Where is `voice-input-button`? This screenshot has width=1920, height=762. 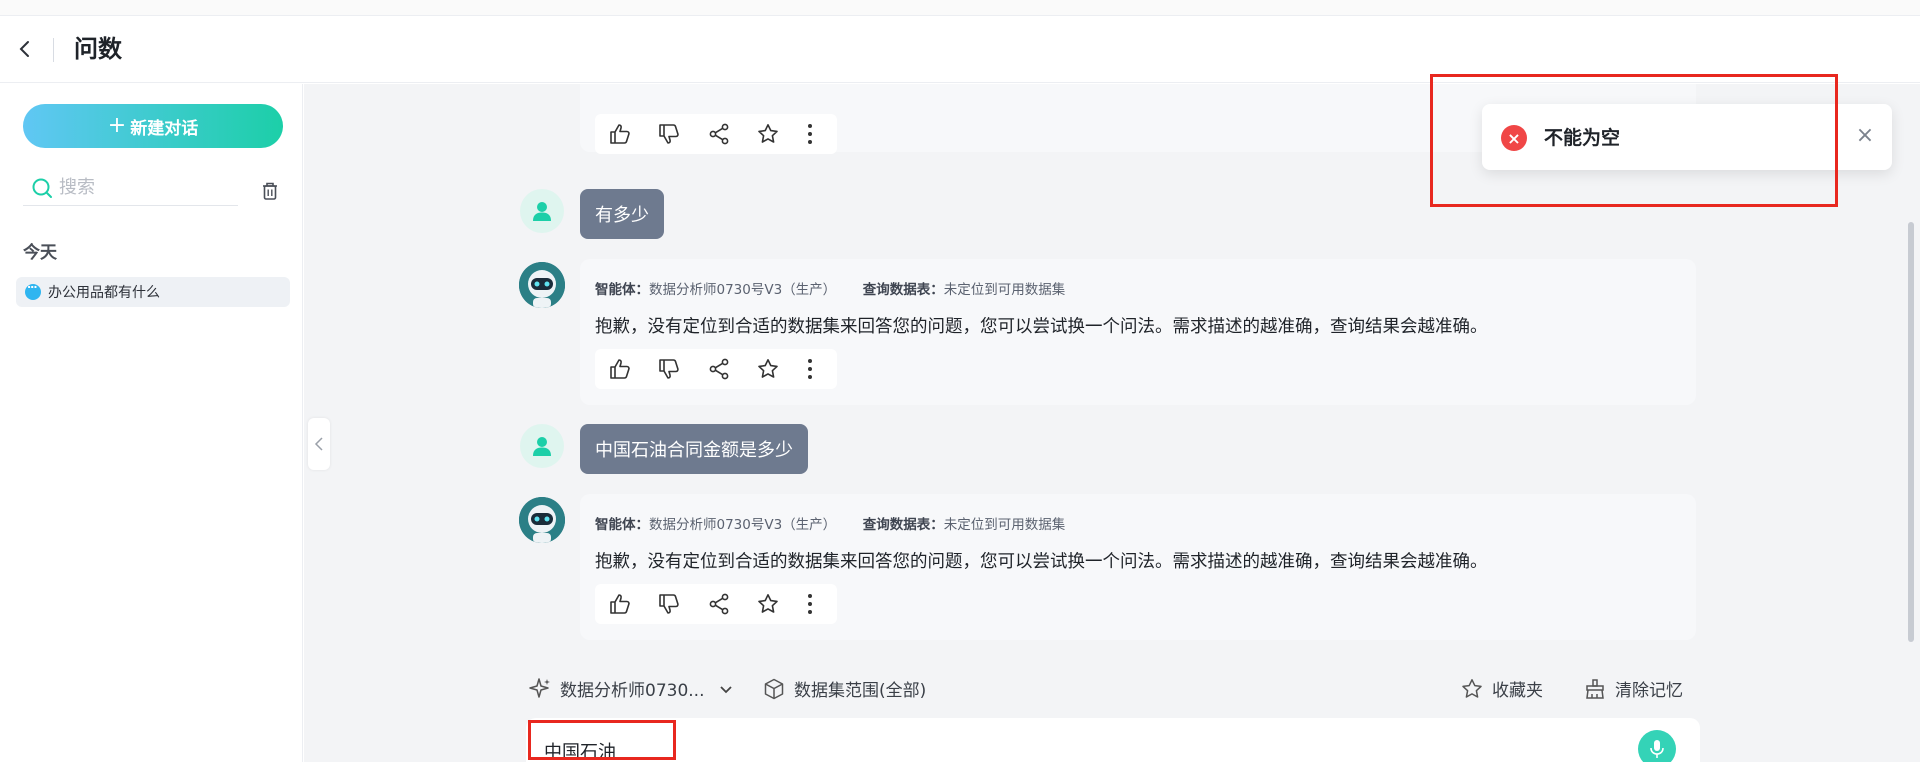 voice-input-button is located at coordinates (1657, 746).